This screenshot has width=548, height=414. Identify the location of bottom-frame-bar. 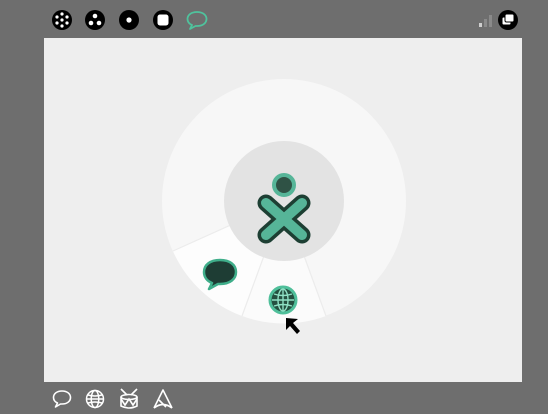
(274, 398).